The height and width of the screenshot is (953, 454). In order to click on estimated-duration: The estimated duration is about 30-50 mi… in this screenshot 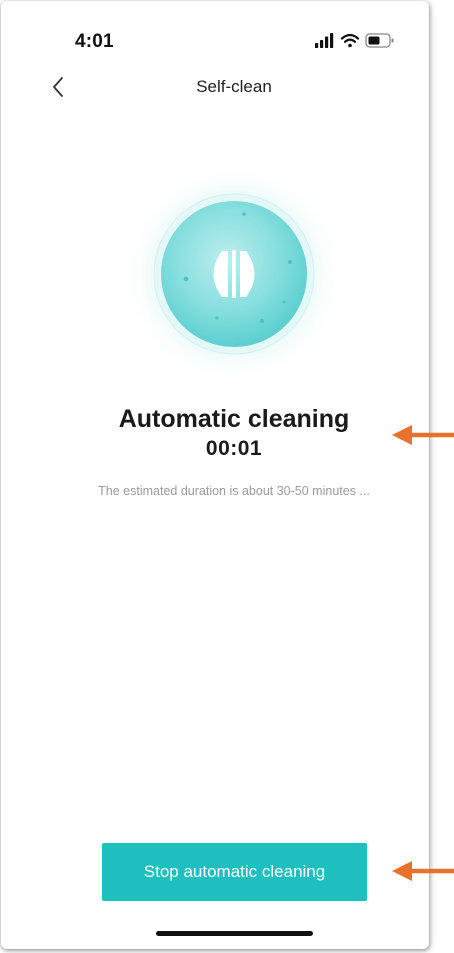, I will do `click(234, 491)`.